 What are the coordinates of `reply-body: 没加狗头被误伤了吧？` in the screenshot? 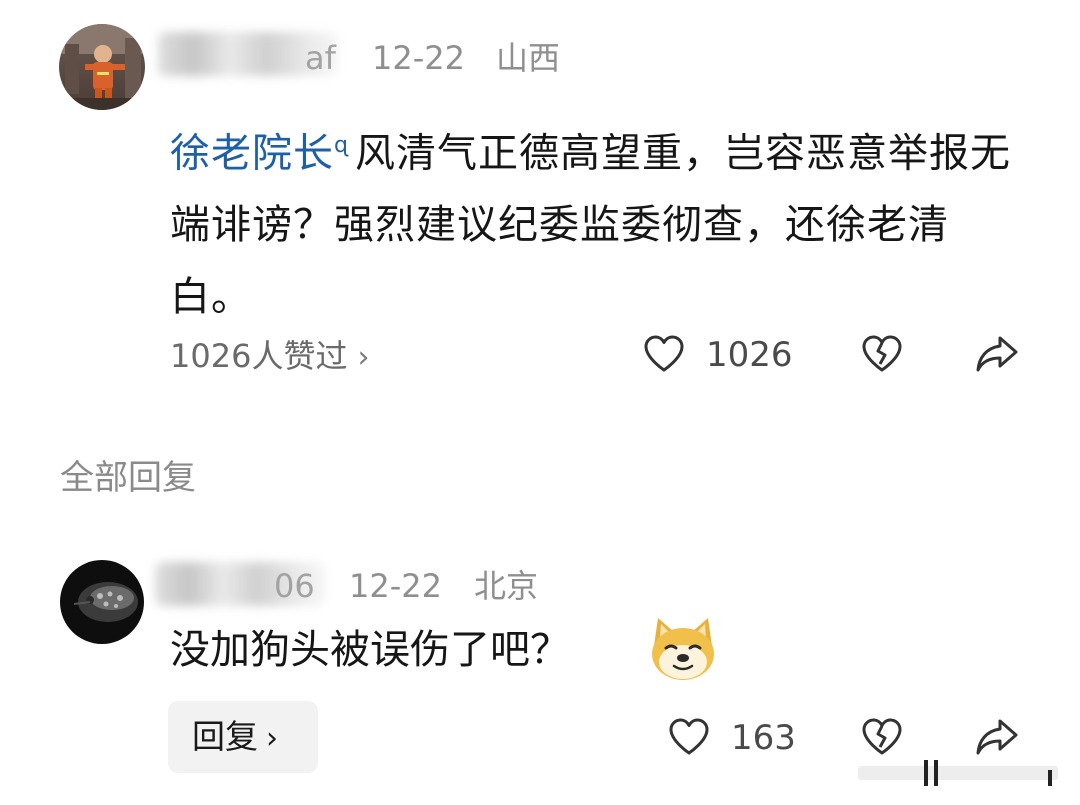 It's located at (370, 650).